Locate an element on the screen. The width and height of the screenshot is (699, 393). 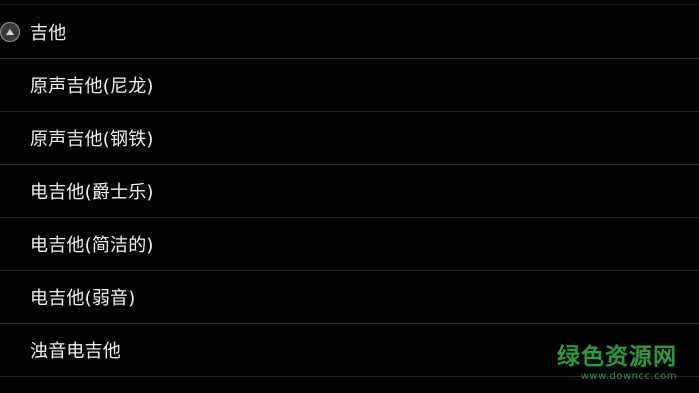
collapse-arrow-up-icon is located at coordinates (10, 31).